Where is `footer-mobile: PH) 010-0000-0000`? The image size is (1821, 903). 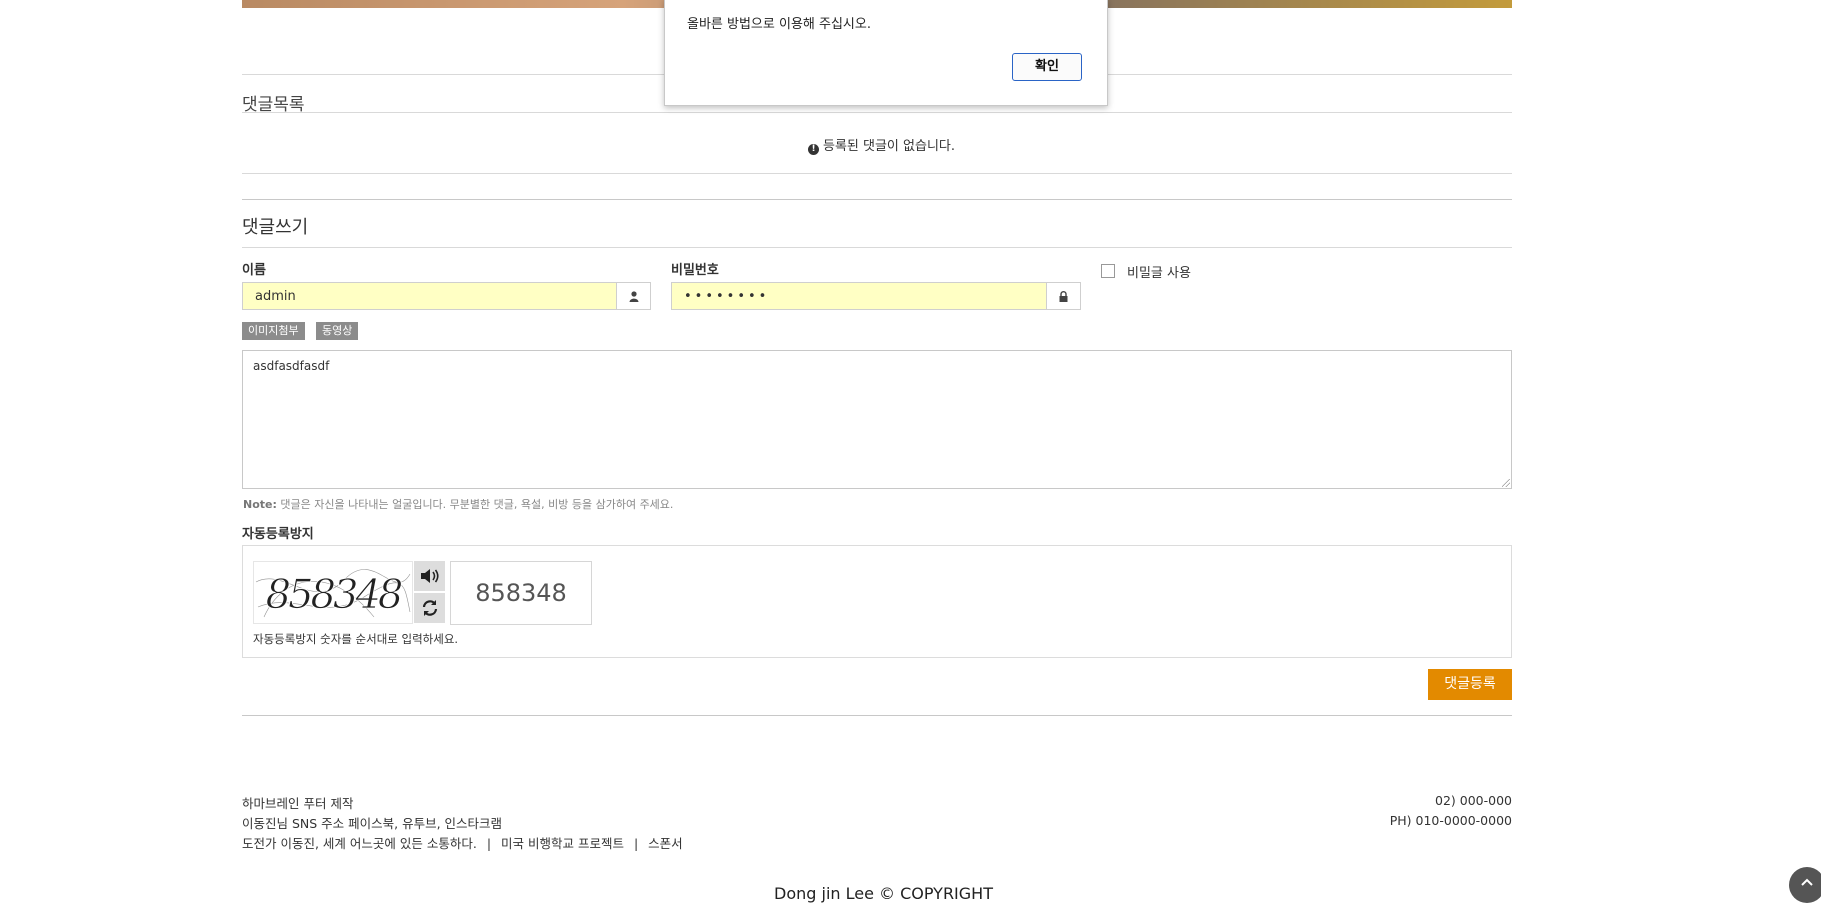
footer-mobile: PH) 010-0000-0000 is located at coordinates (1450, 820).